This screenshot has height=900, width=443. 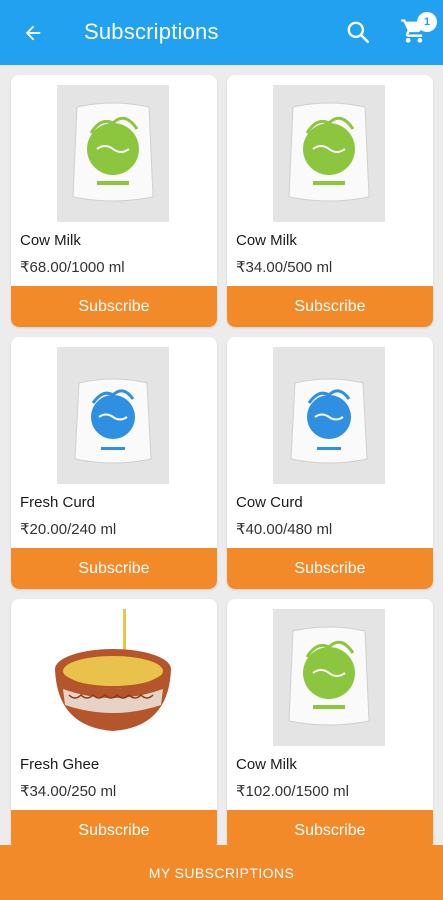 What do you see at coordinates (359, 33) in the screenshot?
I see `search-icon` at bounding box center [359, 33].